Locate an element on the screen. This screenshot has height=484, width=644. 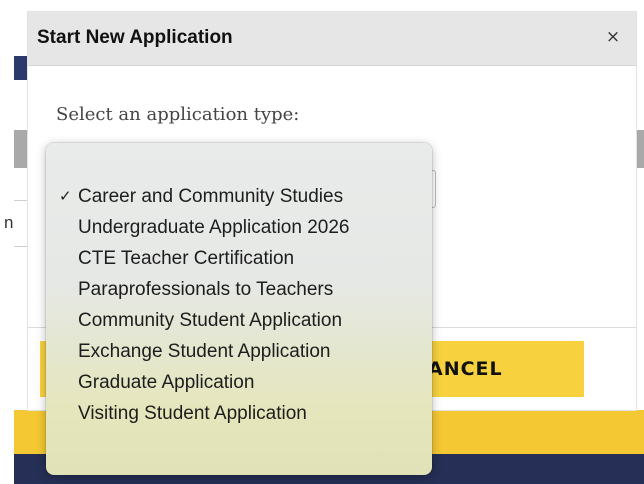
background-navy-chip is located at coordinates (21, 68).